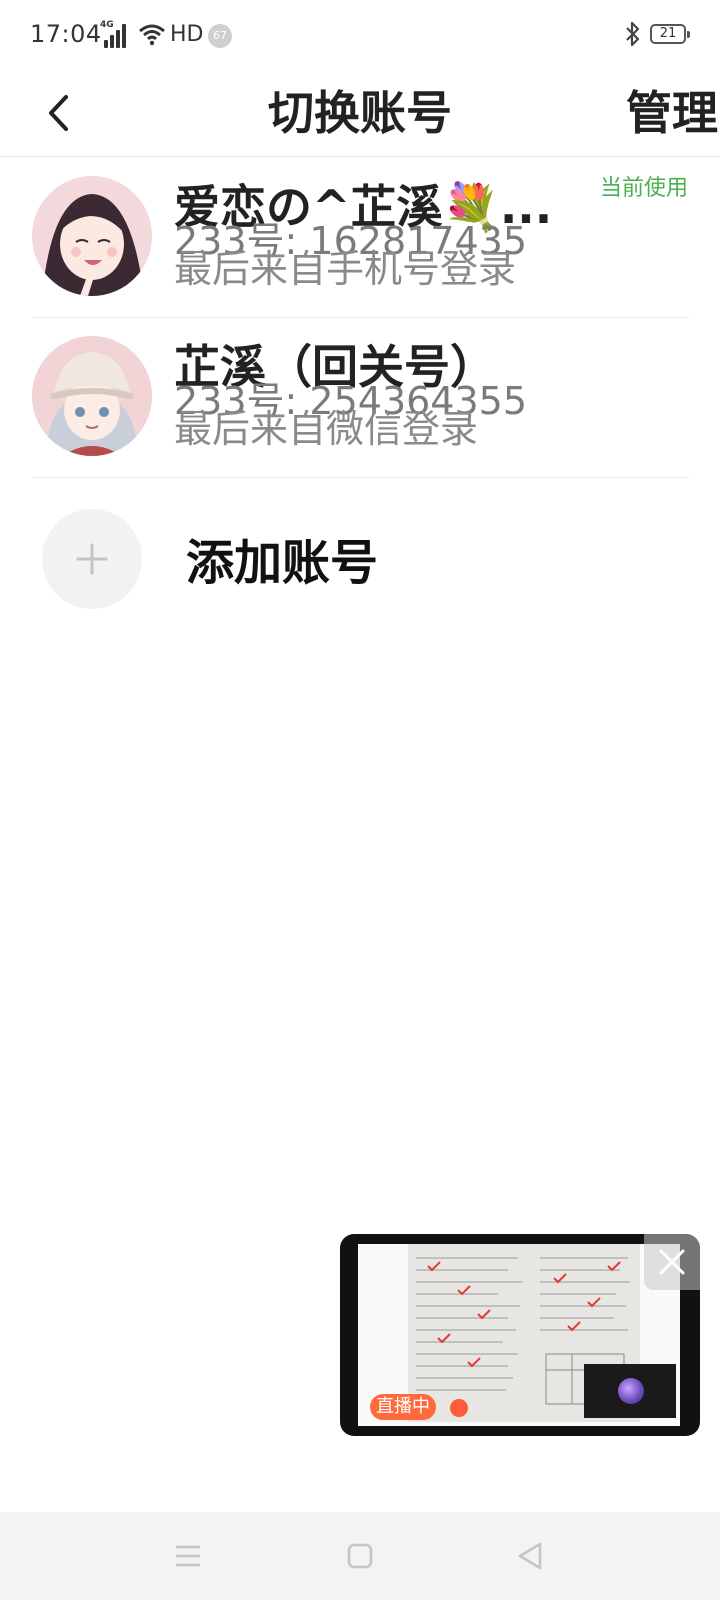 This screenshot has height=1600, width=720. I want to click on back-triangle-icon, so click(530, 1556).